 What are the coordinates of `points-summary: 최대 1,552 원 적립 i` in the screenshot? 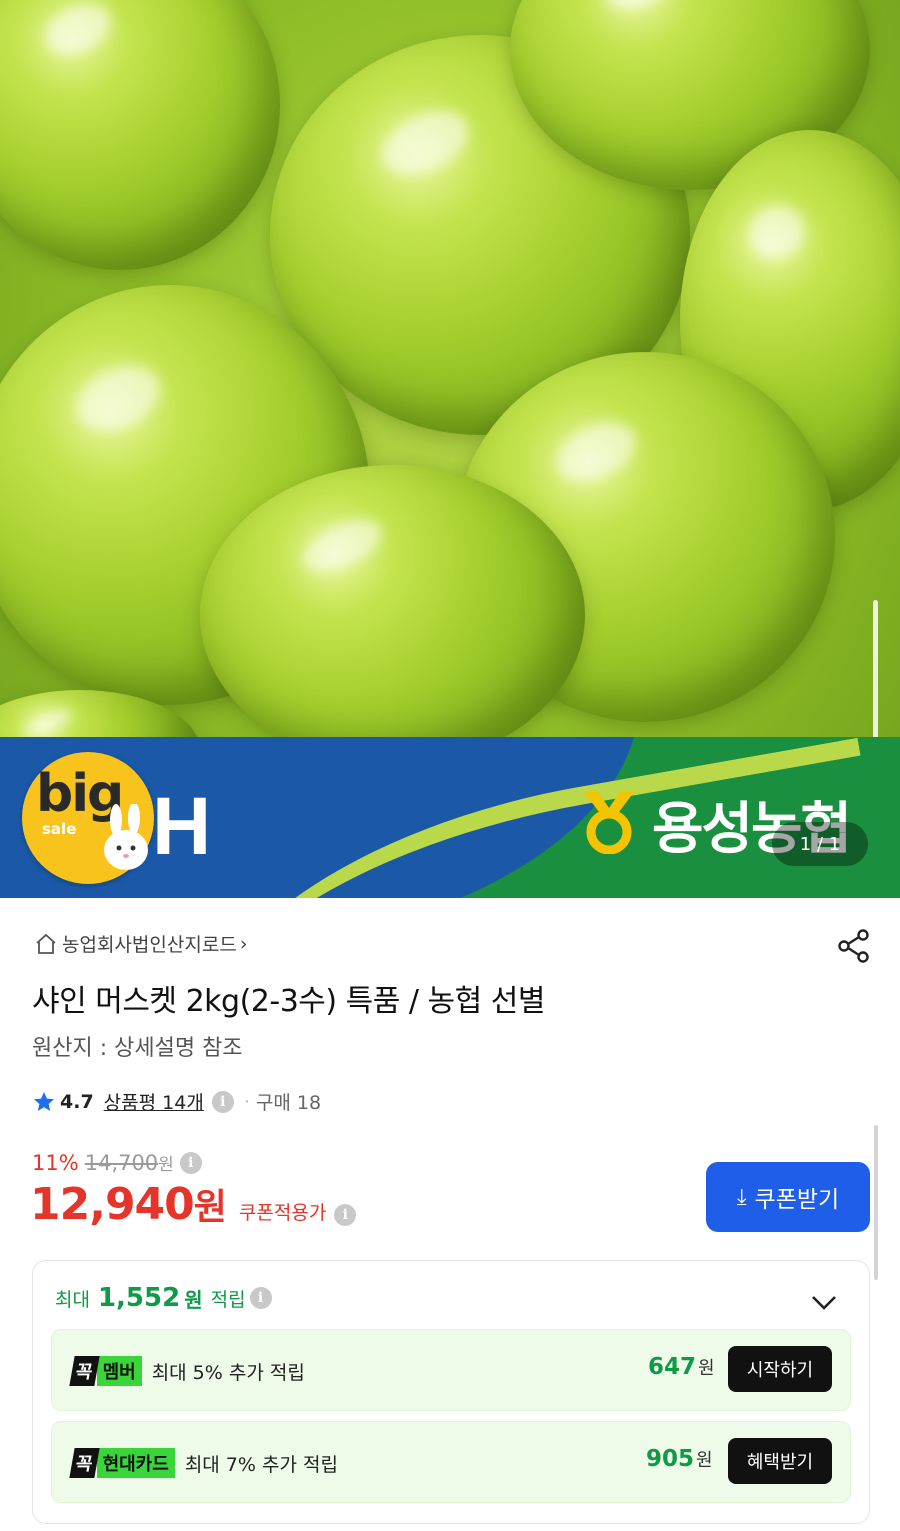 It's located at (163, 1298).